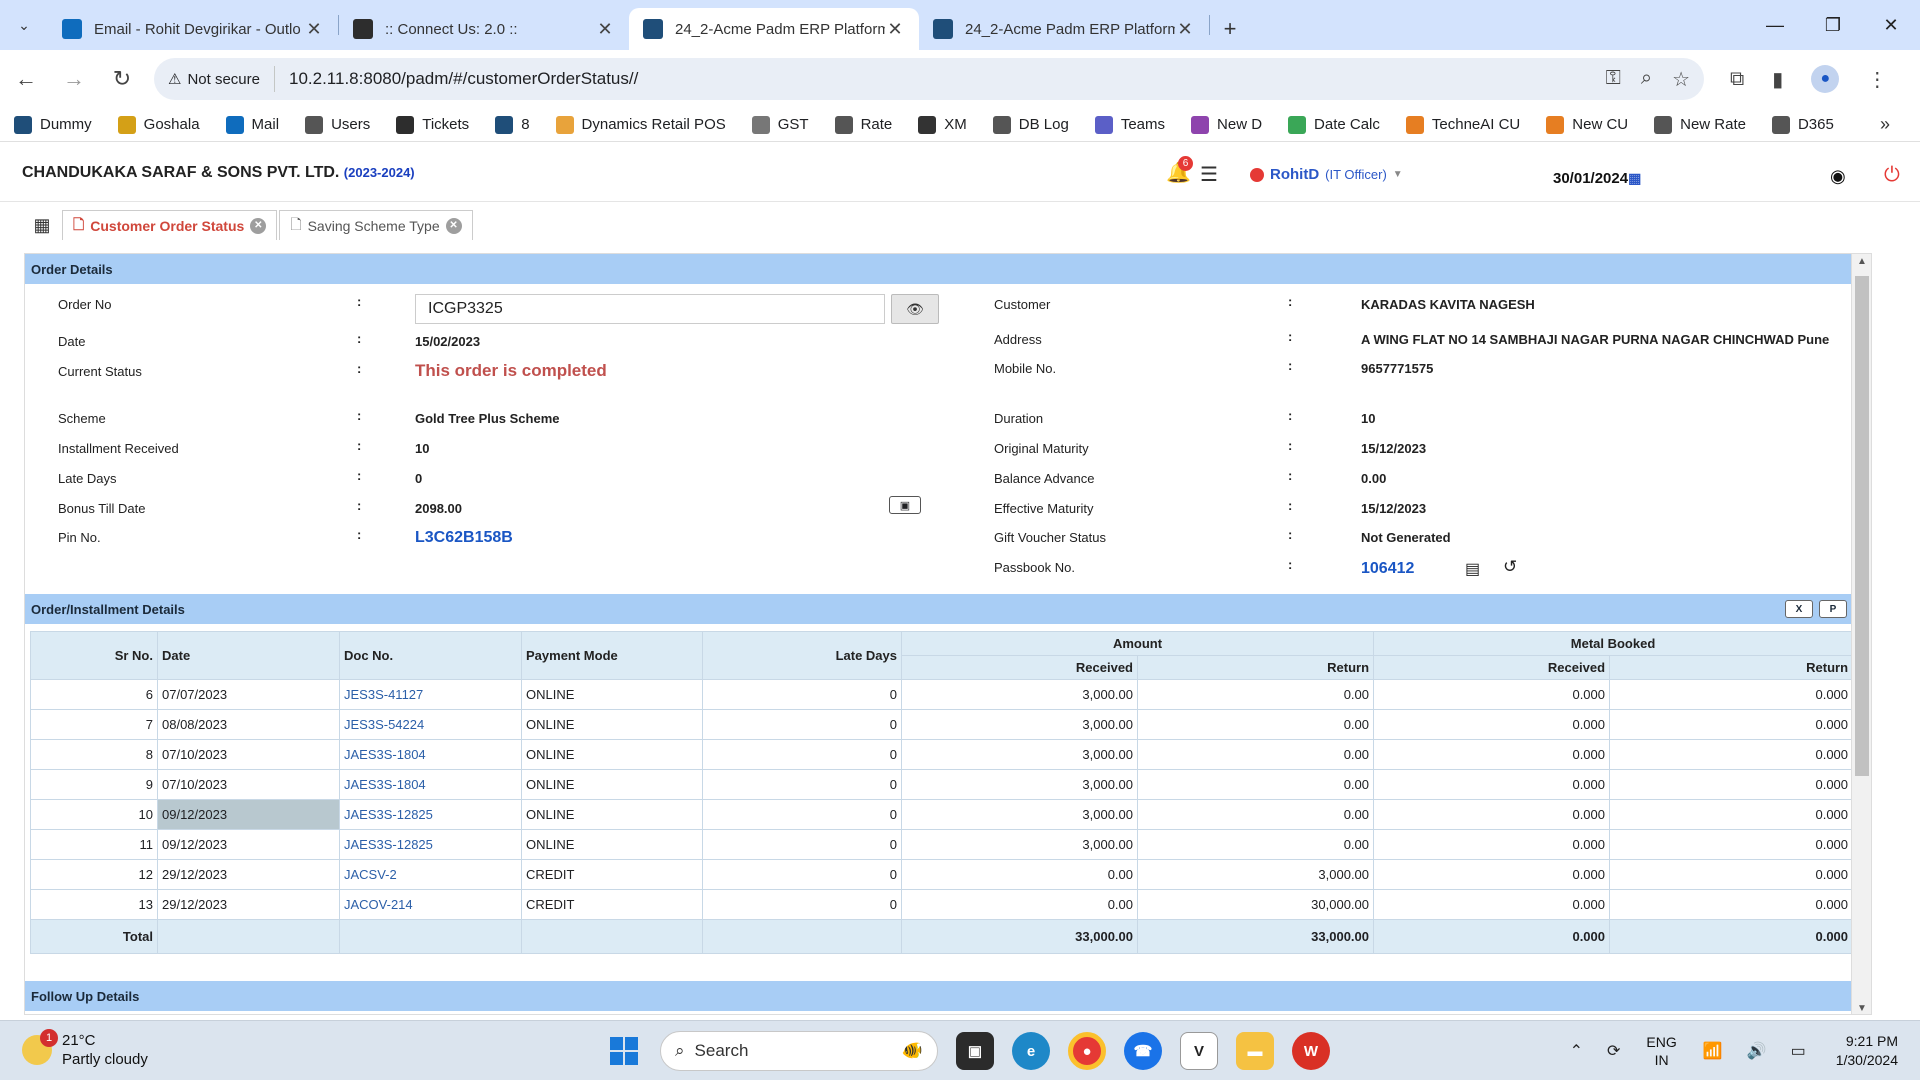 The image size is (1920, 1080). Describe the element at coordinates (1030, 124) in the screenshot. I see `bookmark-item: DB Log` at that location.